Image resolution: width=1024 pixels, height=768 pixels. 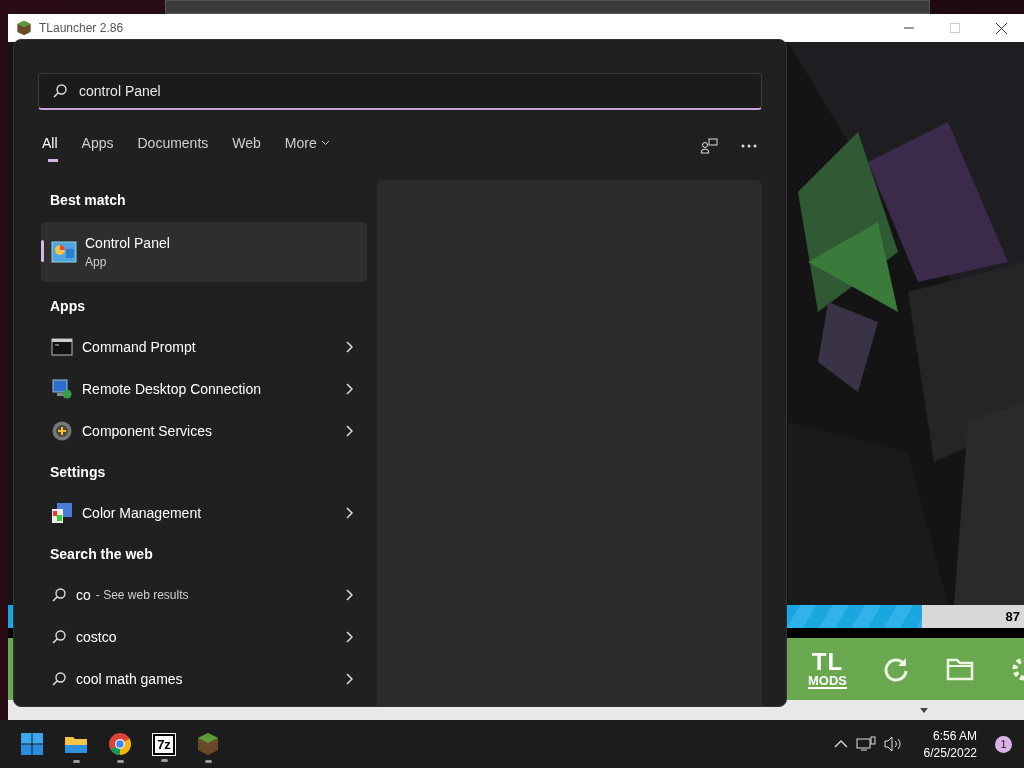 I want to click on result-item: Remote Desktop Connection, so click(x=204, y=389).